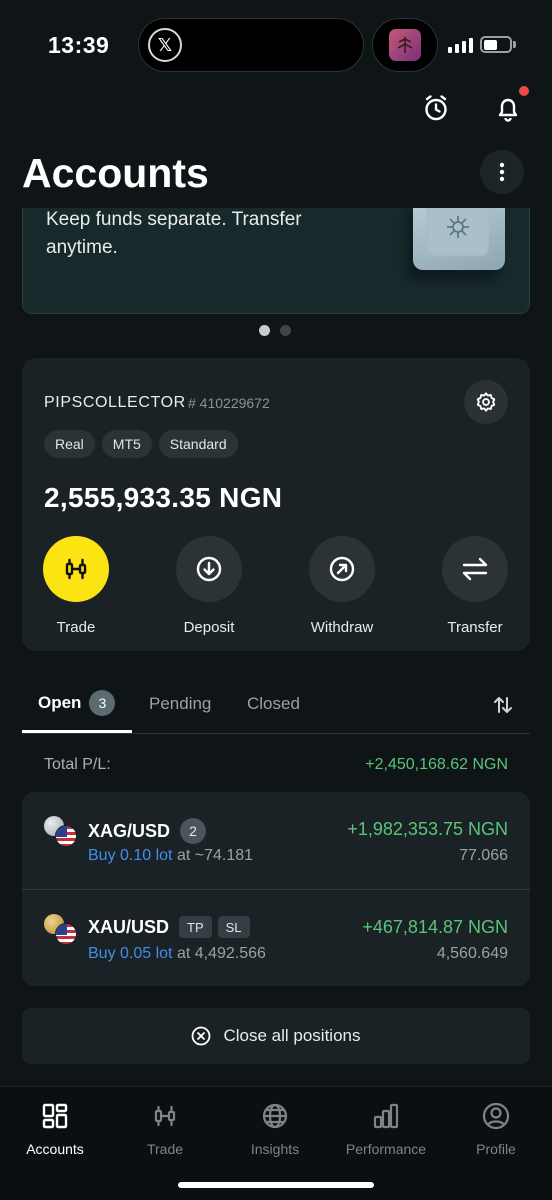 This screenshot has height=1200, width=552. I want to click on nav-profile: Profile, so click(496, 1129).